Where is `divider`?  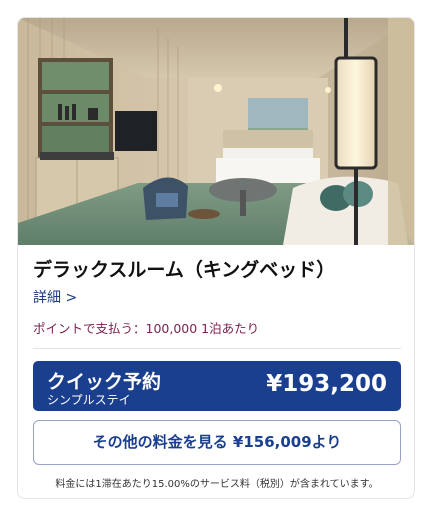 divider is located at coordinates (217, 348).